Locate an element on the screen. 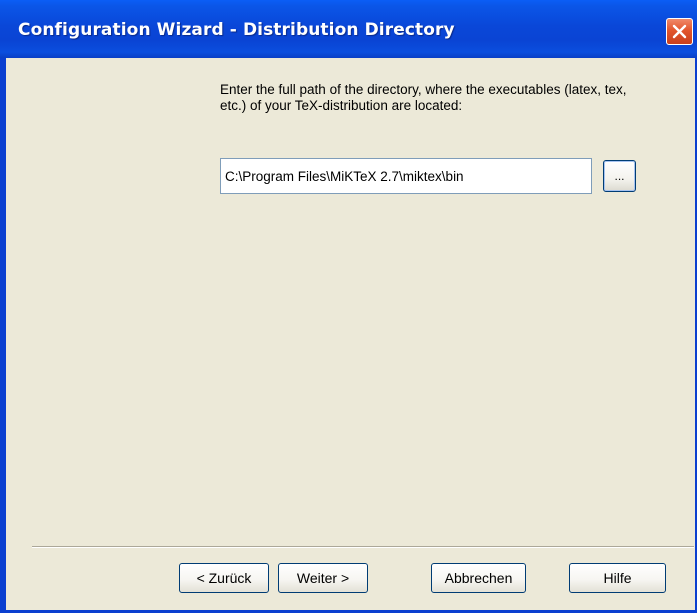 Image resolution: width=697 pixels, height=613 pixels. distribution-path-input is located at coordinates (406, 176).